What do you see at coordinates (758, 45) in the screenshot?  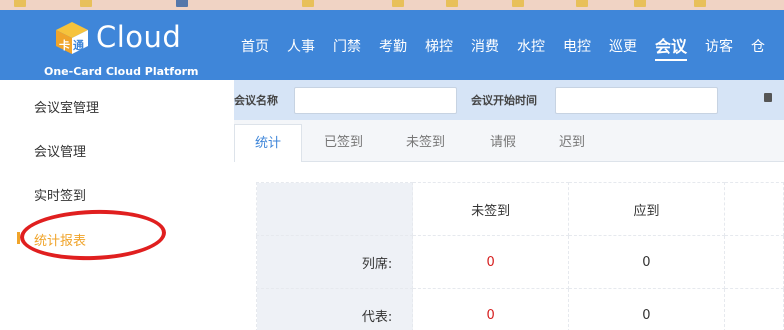 I see `nav-item-warehouse: 仓` at bounding box center [758, 45].